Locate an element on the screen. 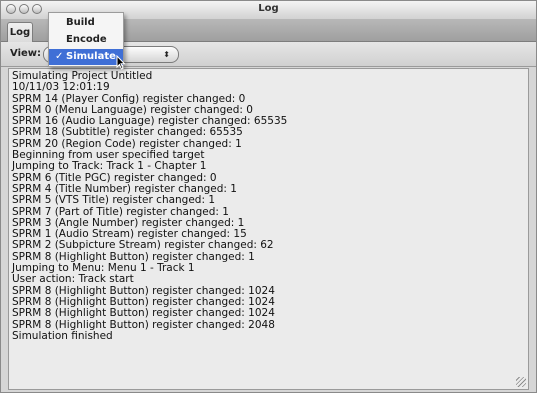  log-line: Jumping to Track: Track 1 - Chapter 1 is located at coordinates (109, 166).